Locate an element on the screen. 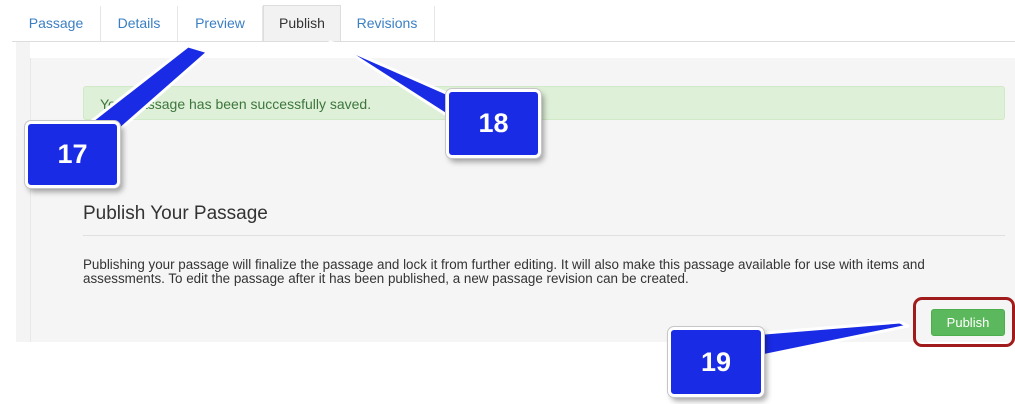  callout-19-pointer is located at coordinates (830, 340).